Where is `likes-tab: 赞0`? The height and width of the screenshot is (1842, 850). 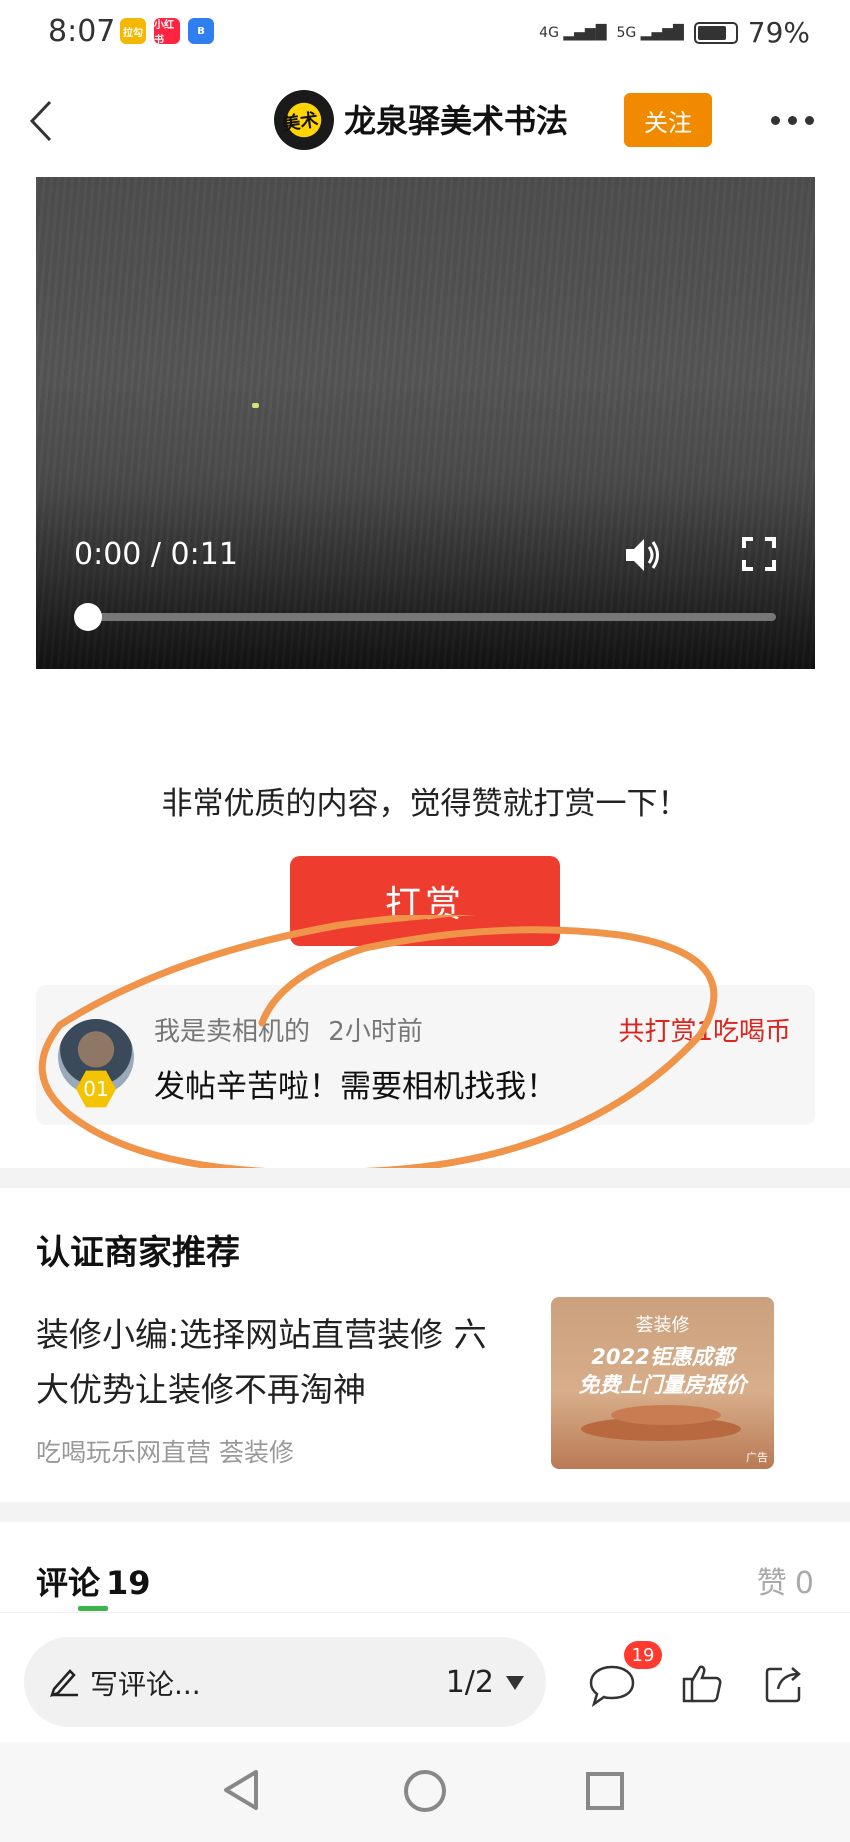 likes-tab: 赞0 is located at coordinates (785, 1580).